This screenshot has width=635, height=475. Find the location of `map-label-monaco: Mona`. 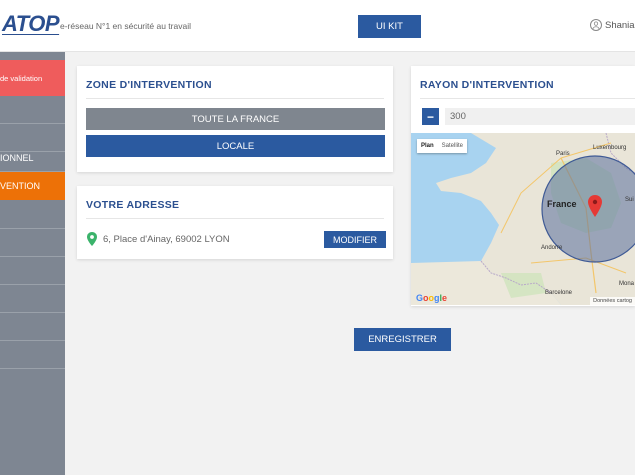

map-label-monaco: Mona is located at coordinates (627, 284).